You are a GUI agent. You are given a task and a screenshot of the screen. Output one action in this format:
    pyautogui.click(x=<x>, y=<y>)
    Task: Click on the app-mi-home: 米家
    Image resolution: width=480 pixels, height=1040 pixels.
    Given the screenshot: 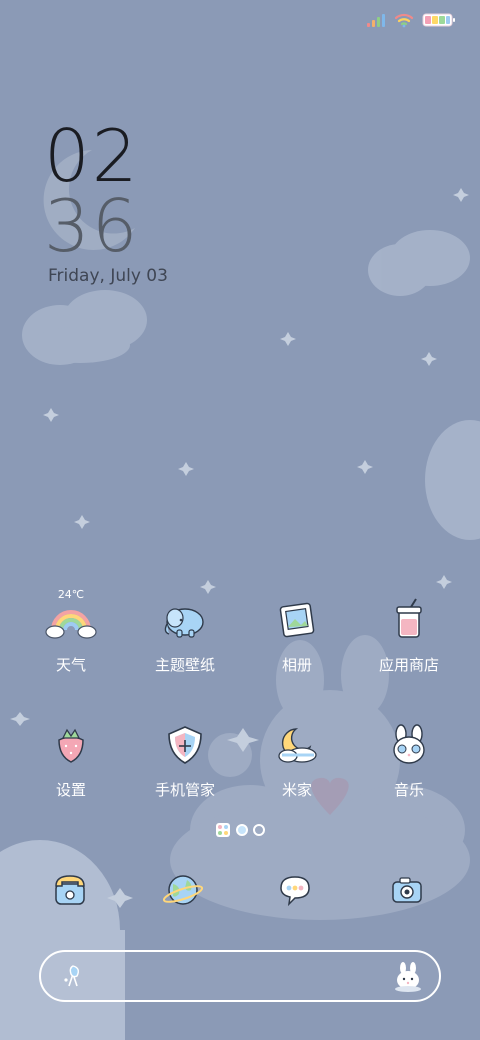 What is the action you would take?
    pyautogui.click(x=297, y=758)
    